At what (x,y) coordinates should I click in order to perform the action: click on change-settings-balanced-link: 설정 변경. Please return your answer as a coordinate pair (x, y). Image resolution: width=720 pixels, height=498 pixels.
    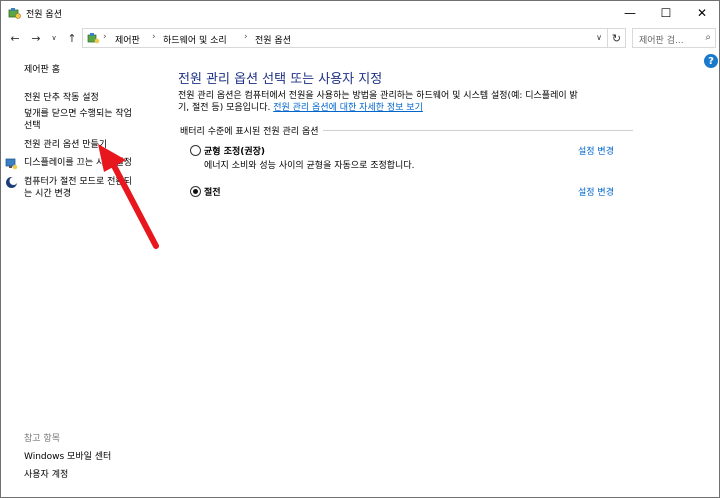
    Looking at the image, I should click on (596, 150).